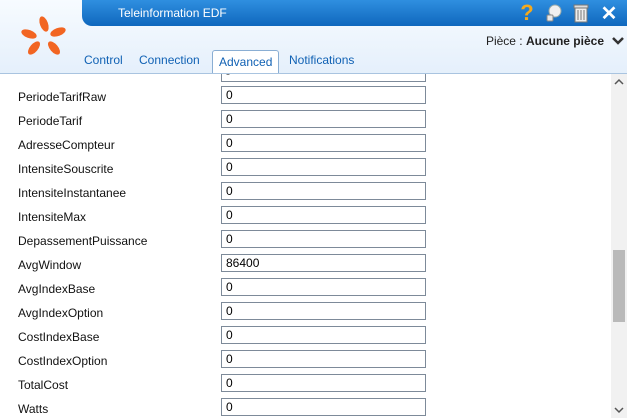 This screenshot has height=418, width=627. What do you see at coordinates (527, 12) in the screenshot?
I see `help-icon: ?` at bounding box center [527, 12].